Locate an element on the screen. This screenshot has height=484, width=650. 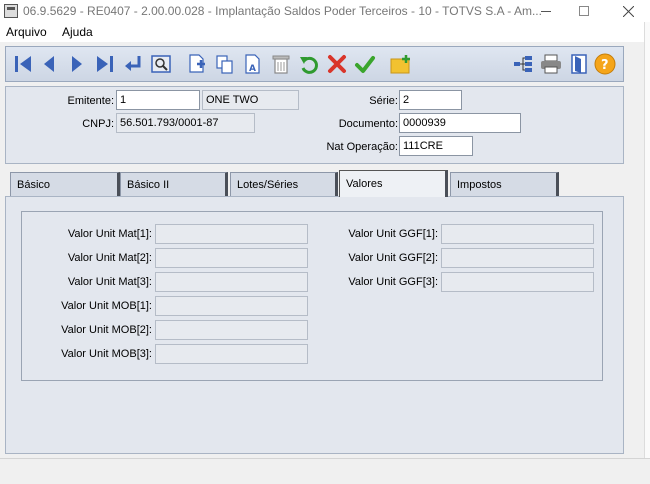
cancel-icon is located at coordinates (337, 64).